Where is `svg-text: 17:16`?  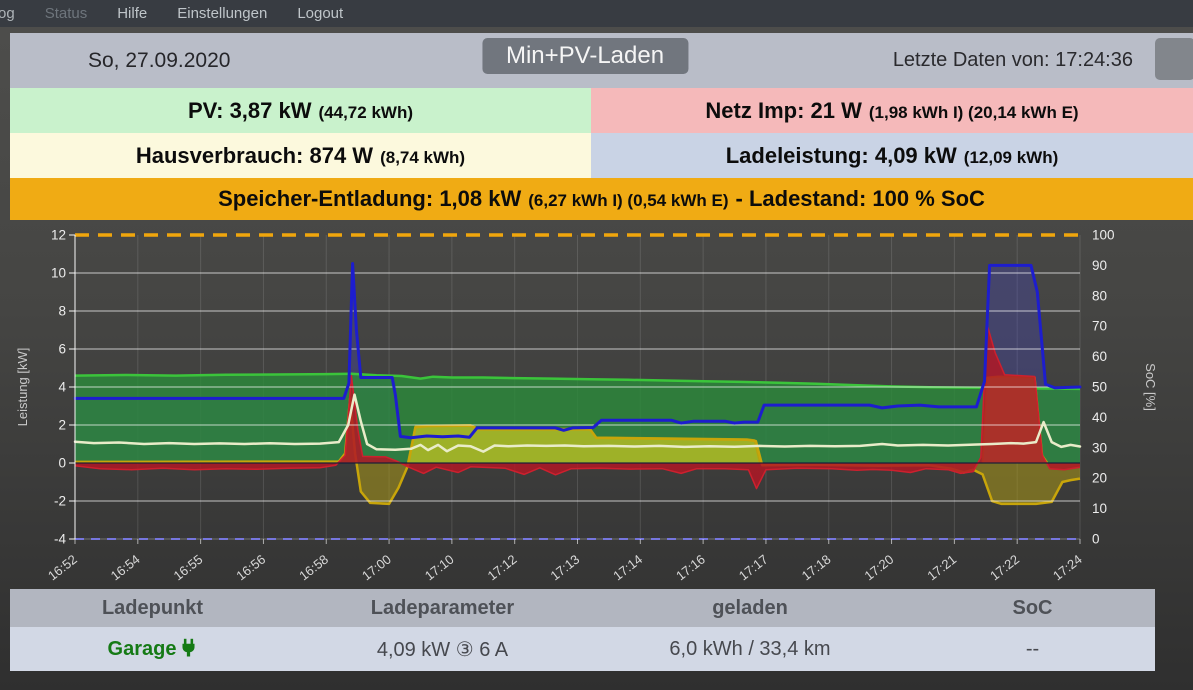
svg-text: 17:16 is located at coordinates (690, 568).